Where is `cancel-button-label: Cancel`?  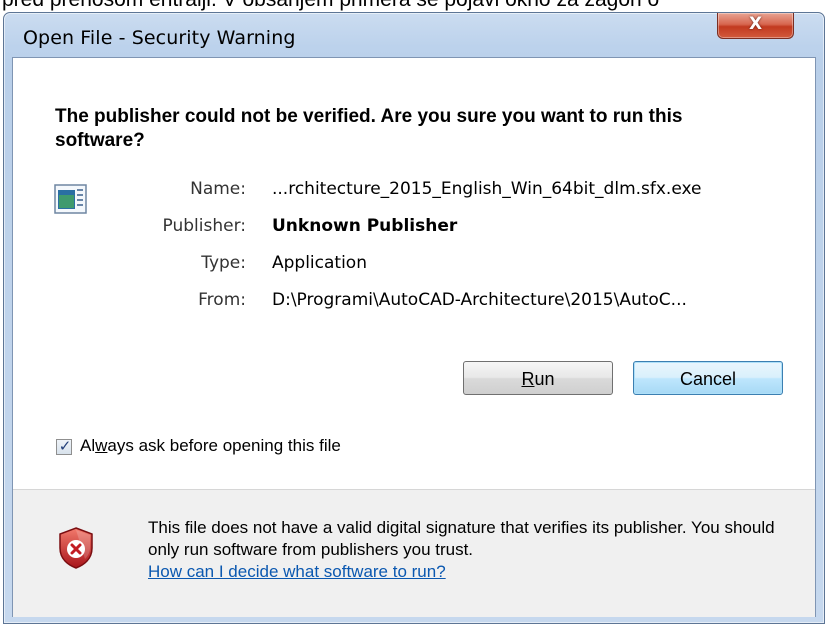 cancel-button-label: Cancel is located at coordinates (708, 379).